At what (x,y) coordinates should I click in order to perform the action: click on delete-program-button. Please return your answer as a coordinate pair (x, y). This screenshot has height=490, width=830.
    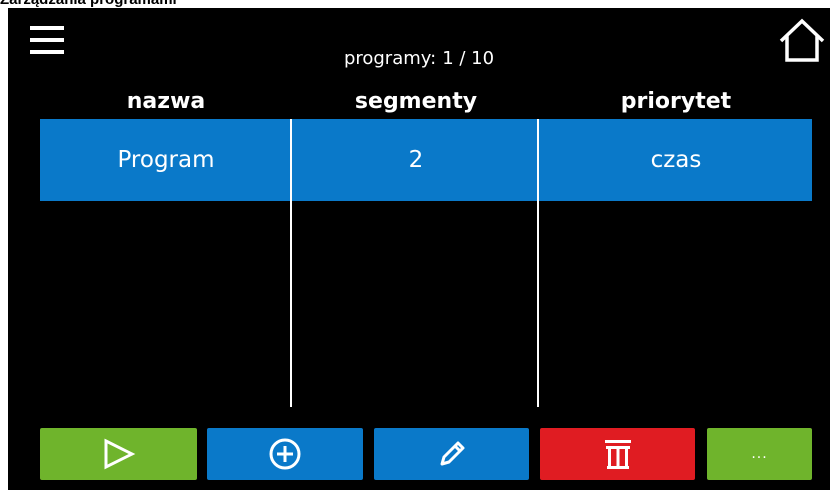
    Looking at the image, I should click on (617, 454).